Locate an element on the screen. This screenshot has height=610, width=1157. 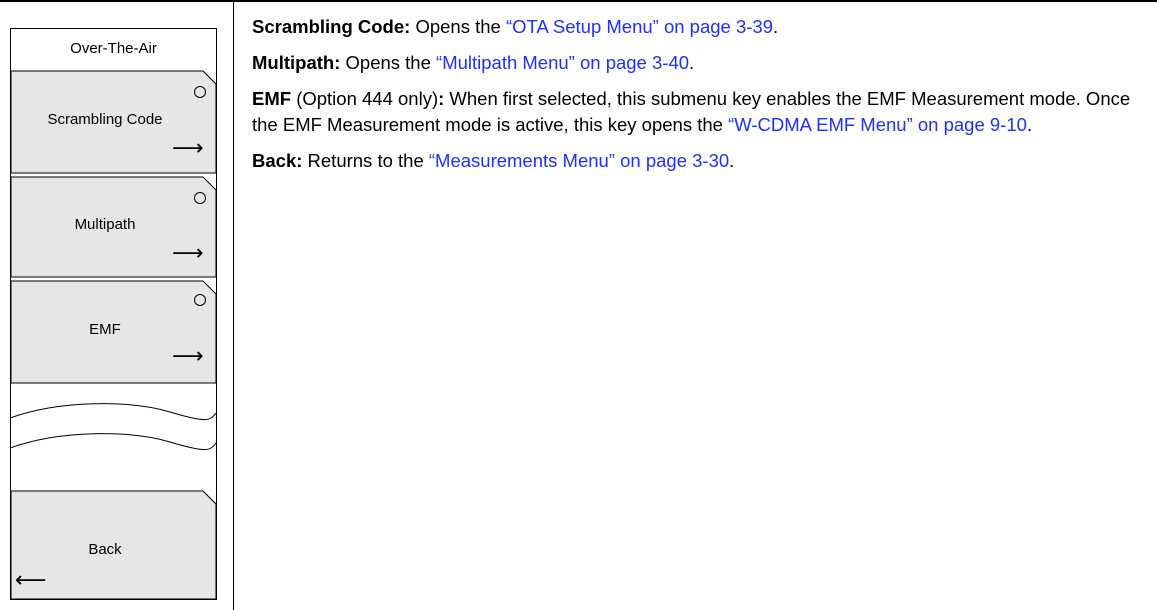
column-divider is located at coordinates (233, 305).